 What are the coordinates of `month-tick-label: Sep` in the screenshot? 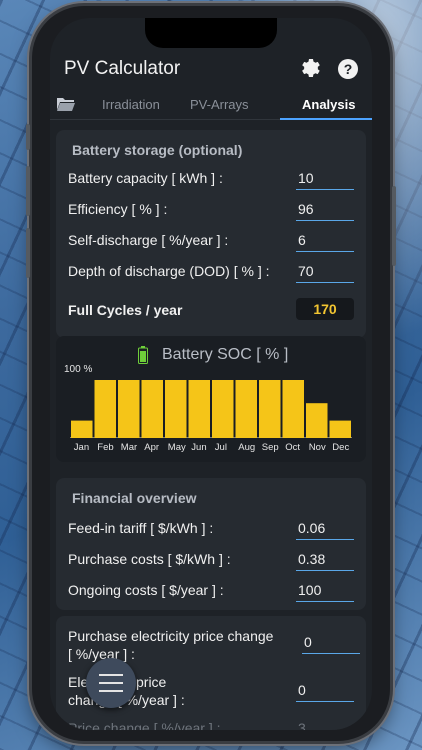 It's located at (270, 447).